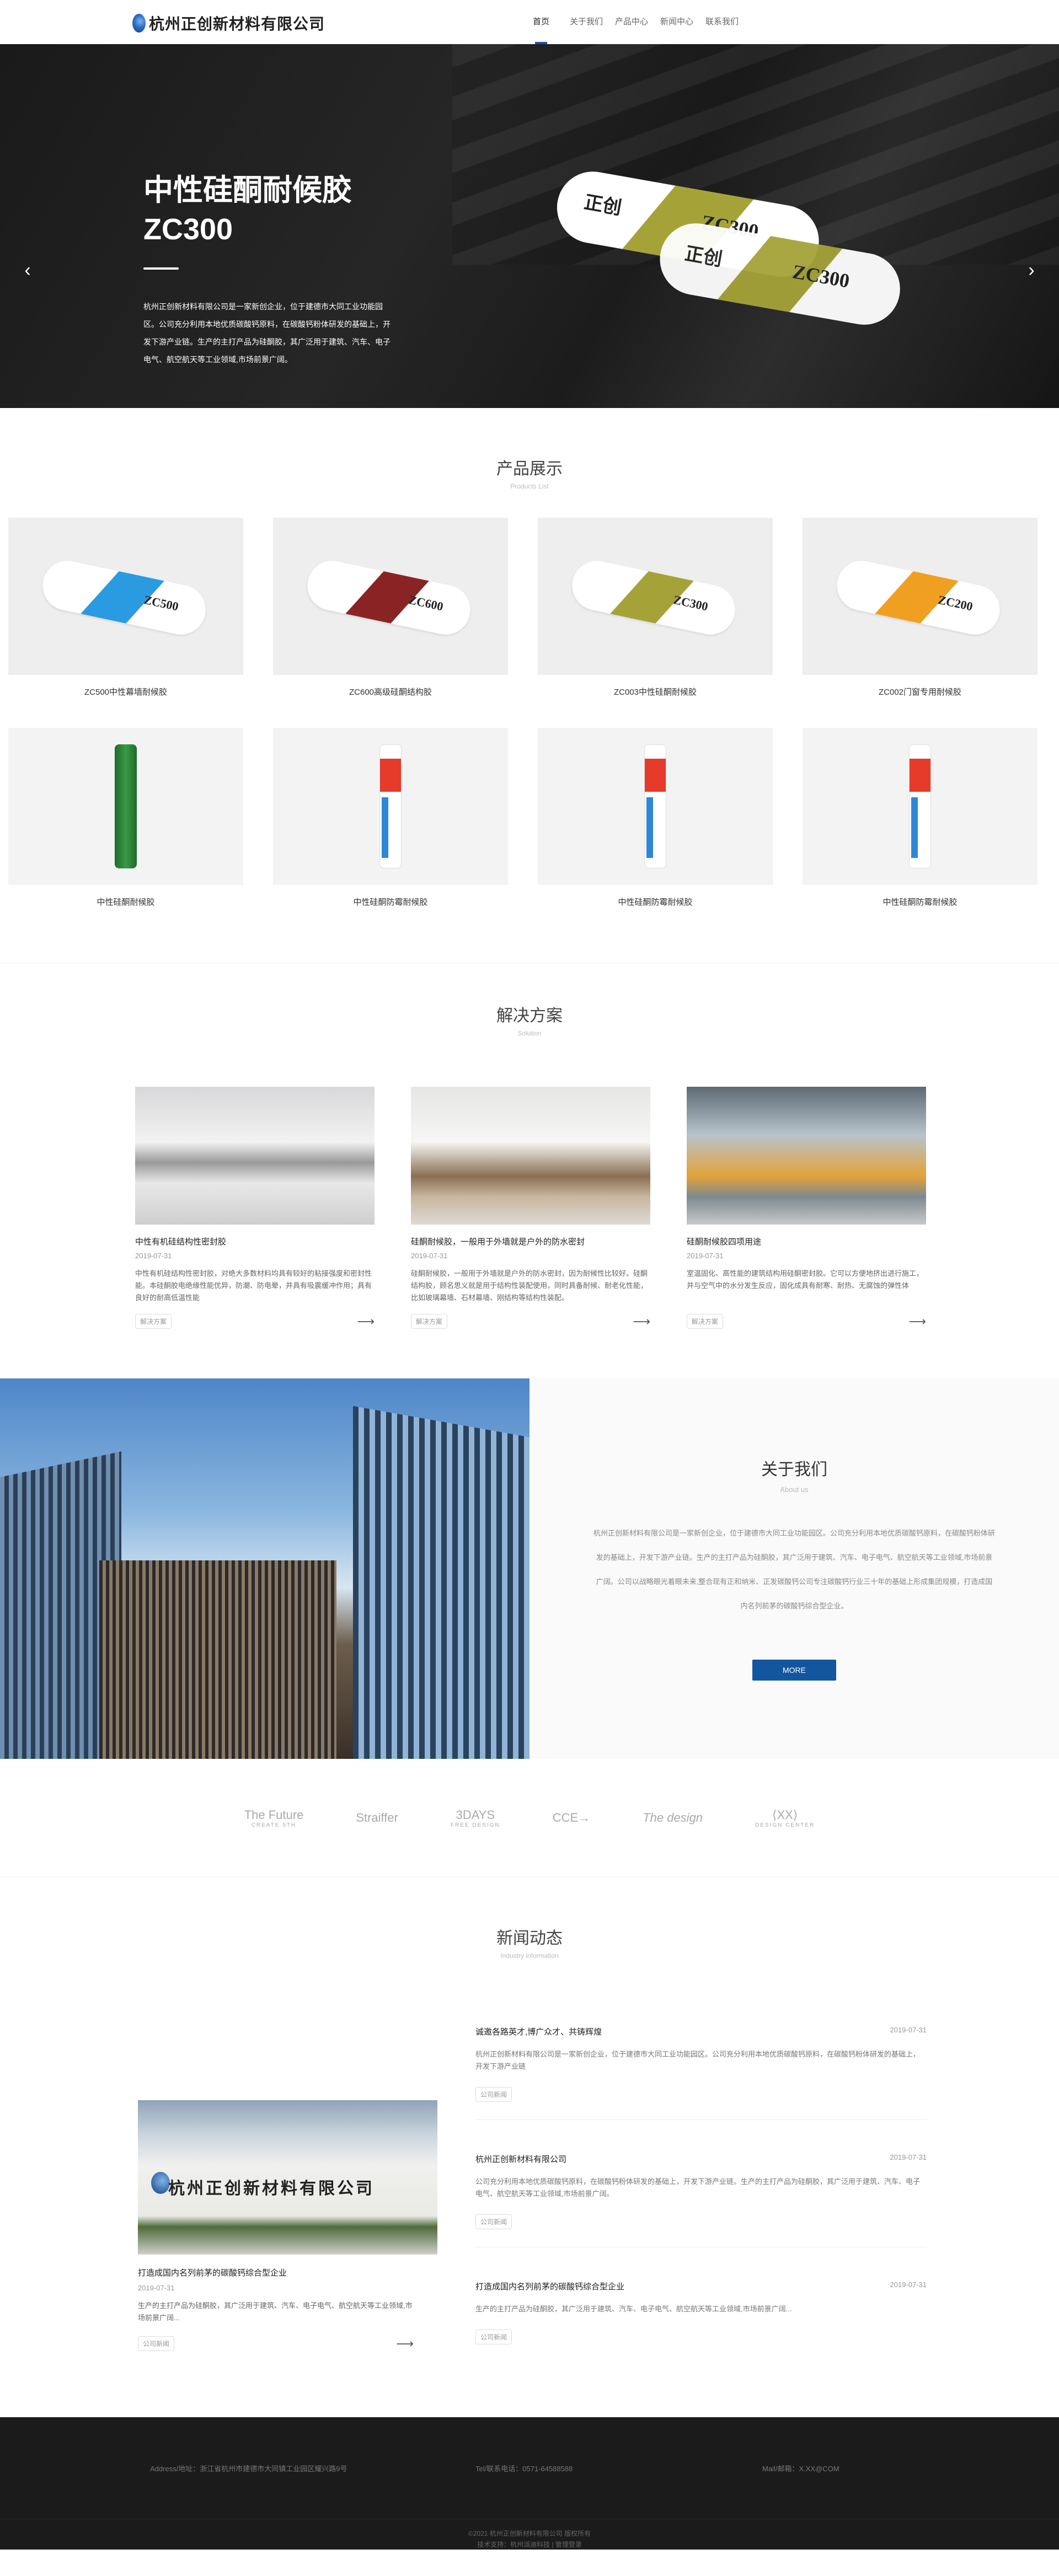  What do you see at coordinates (568, 2545) in the screenshot?
I see `admin-login-link: 管理登录` at bounding box center [568, 2545].